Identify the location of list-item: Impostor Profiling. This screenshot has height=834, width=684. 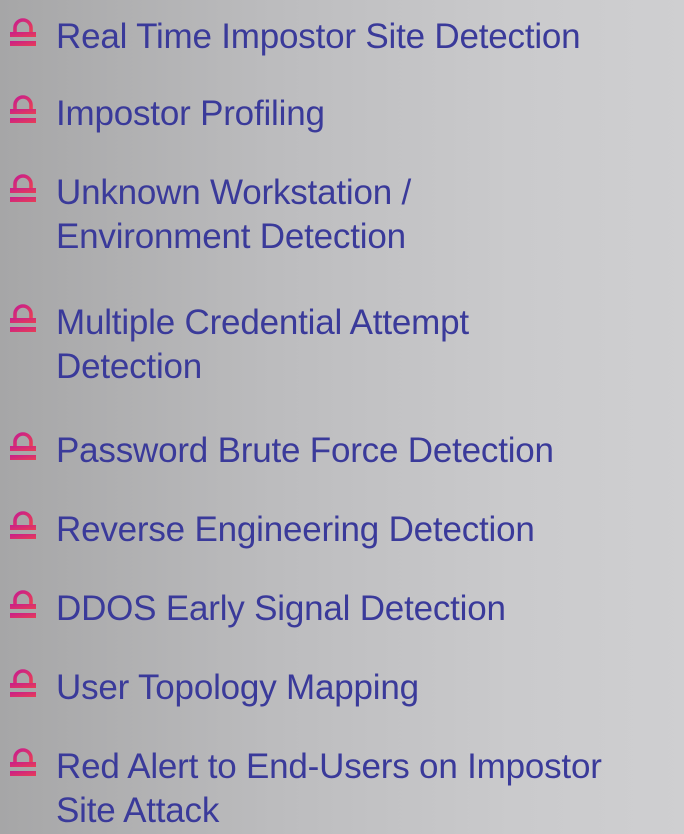
(344, 114).